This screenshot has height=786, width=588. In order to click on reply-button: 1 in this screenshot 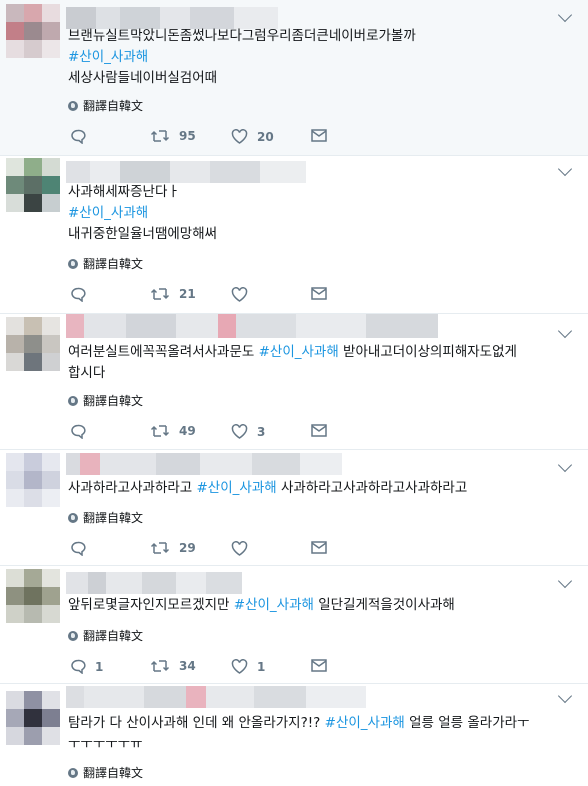, I will do `click(86, 666)`.